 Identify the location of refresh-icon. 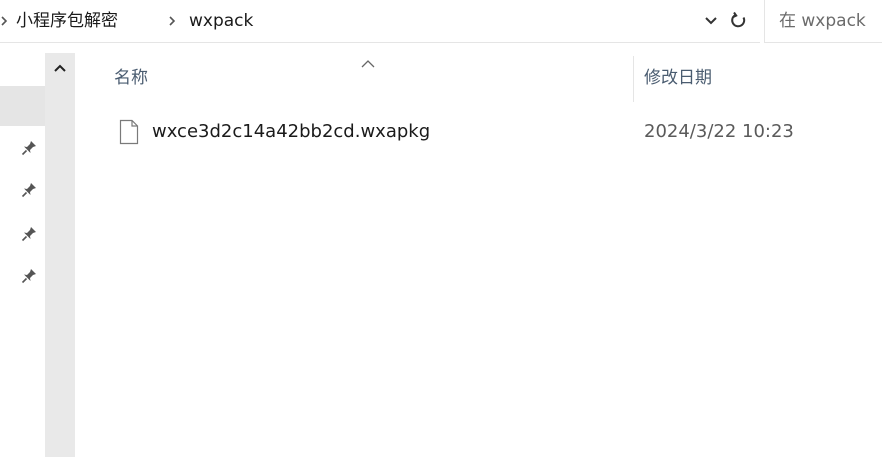
(738, 19).